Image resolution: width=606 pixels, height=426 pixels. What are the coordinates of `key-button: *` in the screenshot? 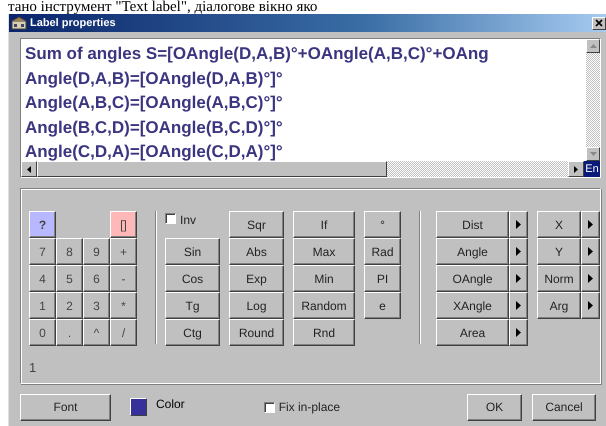 It's located at (123, 305).